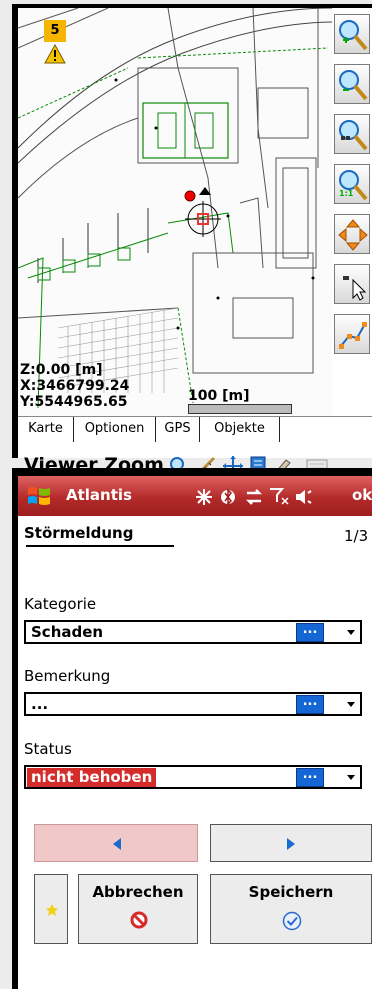 The width and height of the screenshot is (372, 989). What do you see at coordinates (75, 386) in the screenshot?
I see `x-coordinate-readout: X:3466799.24` at bounding box center [75, 386].